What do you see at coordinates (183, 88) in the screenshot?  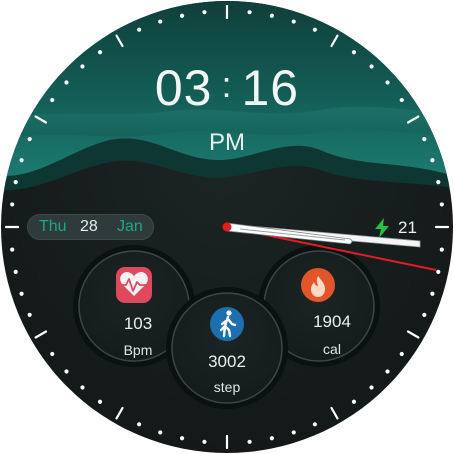 I see `time-hours: 03` at bounding box center [183, 88].